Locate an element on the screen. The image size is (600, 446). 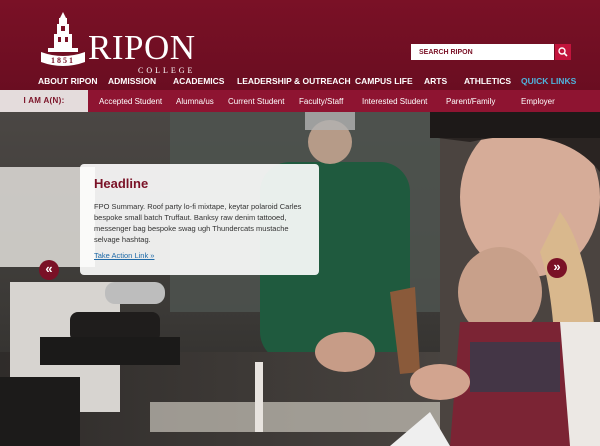
ripon-logo: 1851 RIPON COLLEGE is located at coordinates (116, 42).